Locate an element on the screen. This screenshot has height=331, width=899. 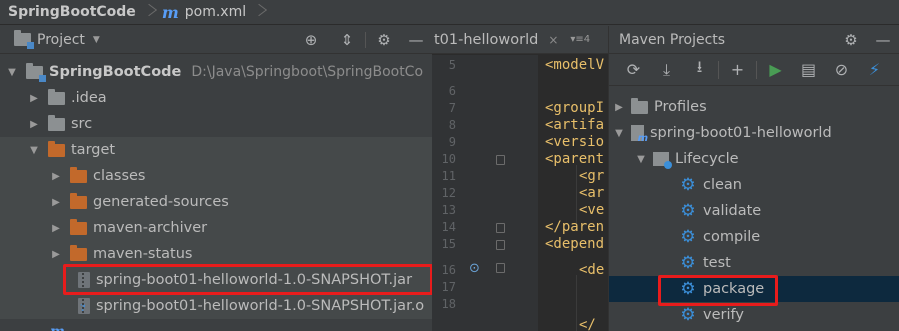
reimport-icon: ⟳ is located at coordinates (633, 70).